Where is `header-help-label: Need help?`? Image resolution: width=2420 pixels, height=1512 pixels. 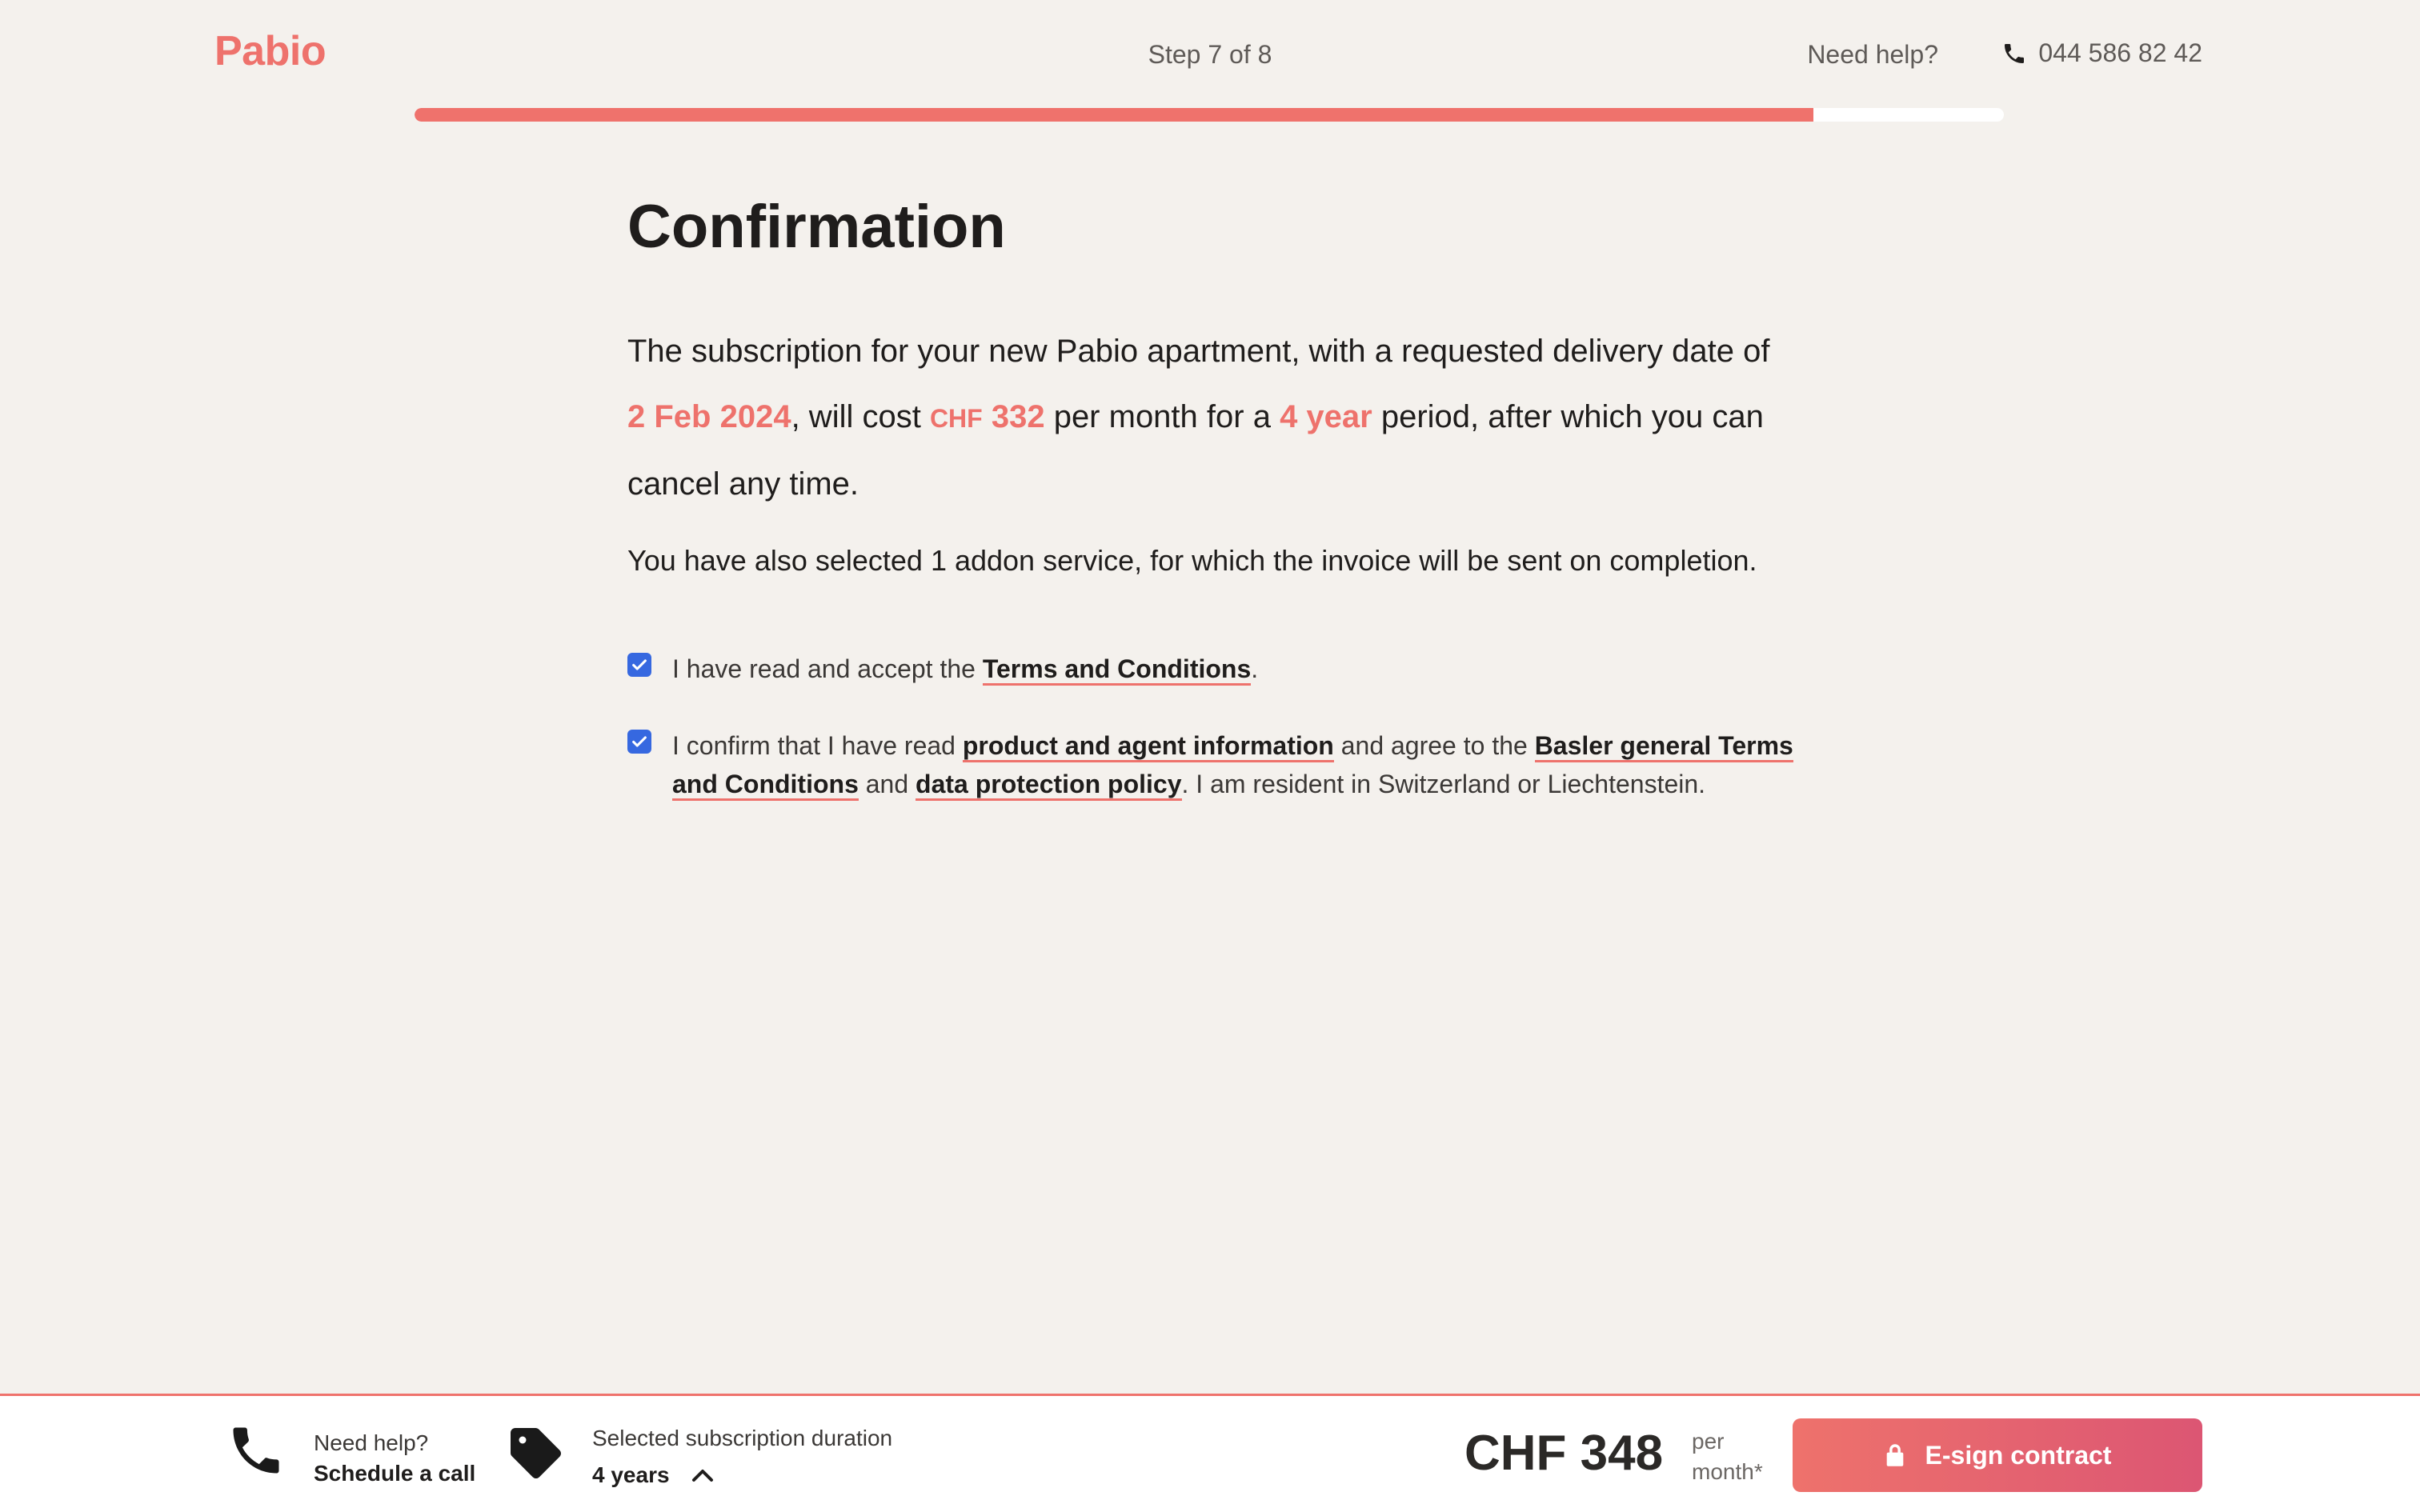 header-help-label: Need help? is located at coordinates (1872, 54).